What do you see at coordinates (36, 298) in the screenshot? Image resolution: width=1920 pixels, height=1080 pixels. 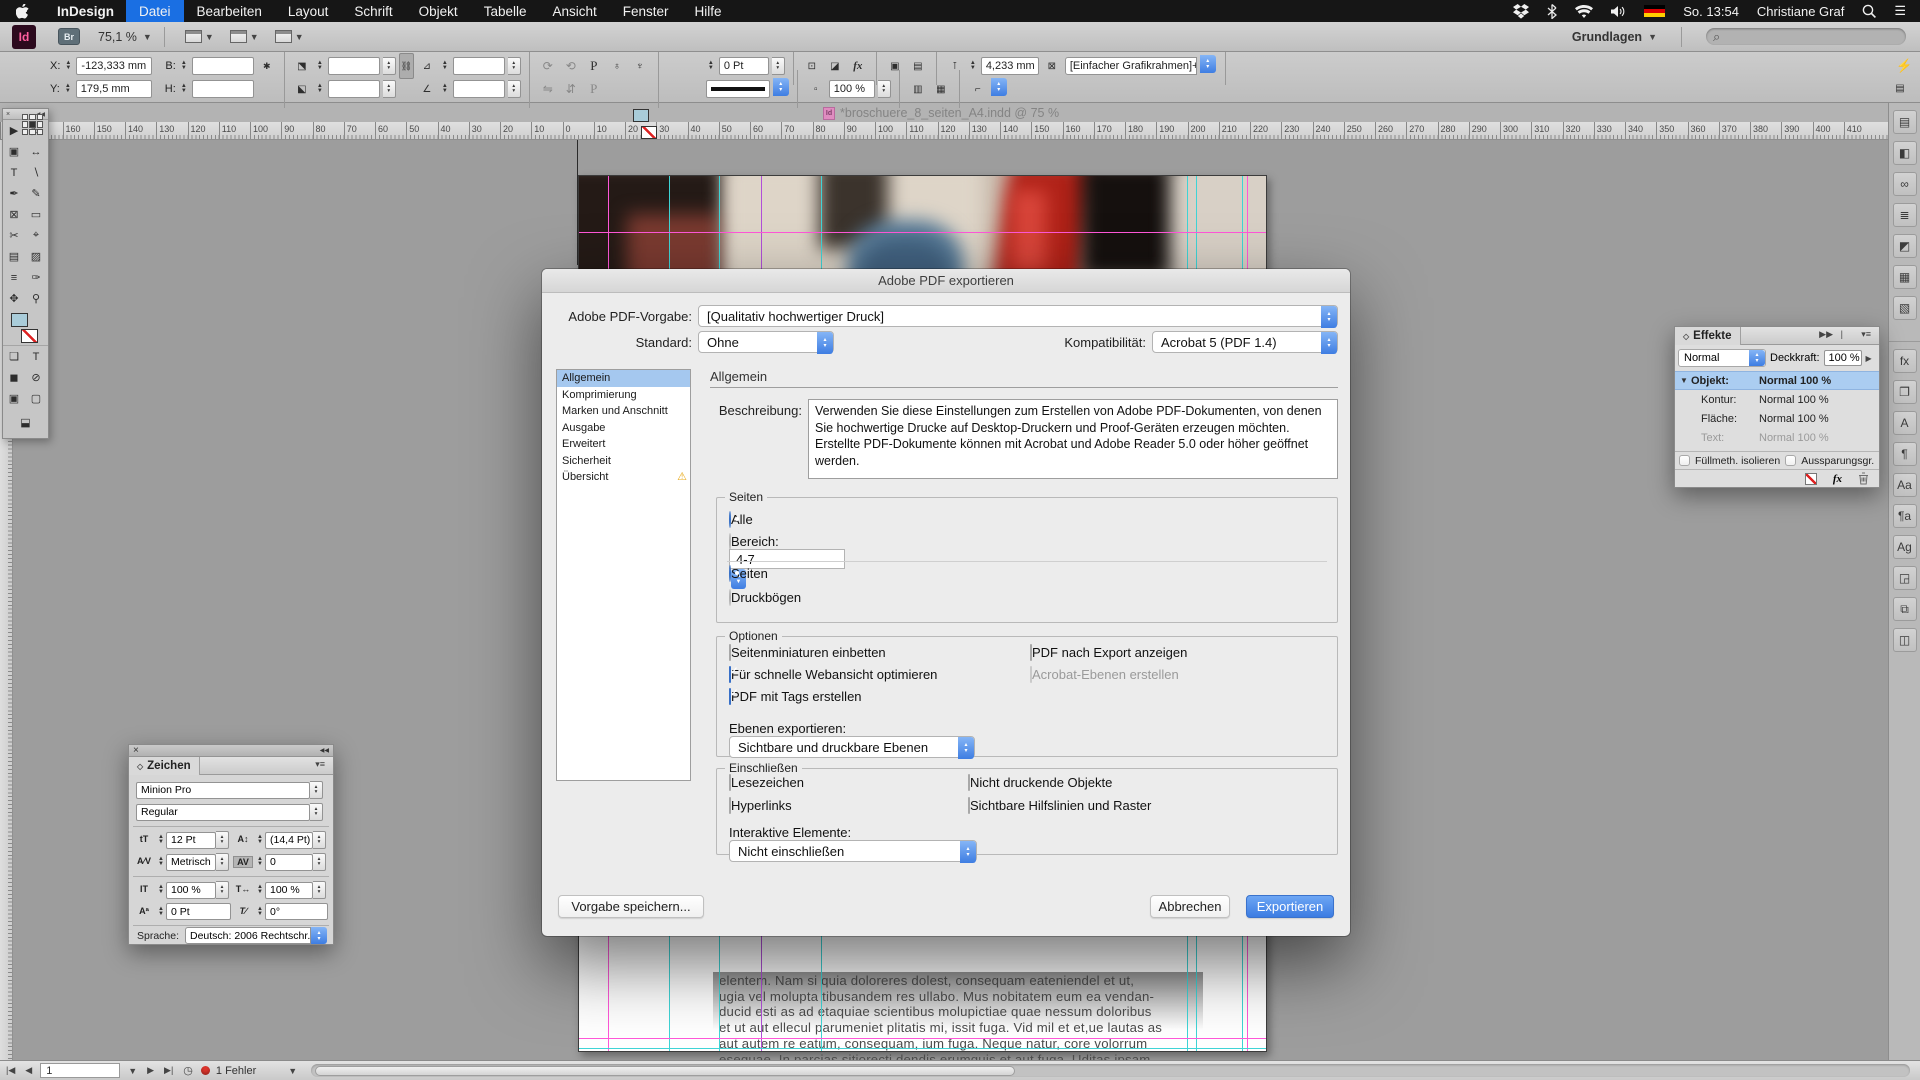 I see `tool-button: ⚲` at bounding box center [36, 298].